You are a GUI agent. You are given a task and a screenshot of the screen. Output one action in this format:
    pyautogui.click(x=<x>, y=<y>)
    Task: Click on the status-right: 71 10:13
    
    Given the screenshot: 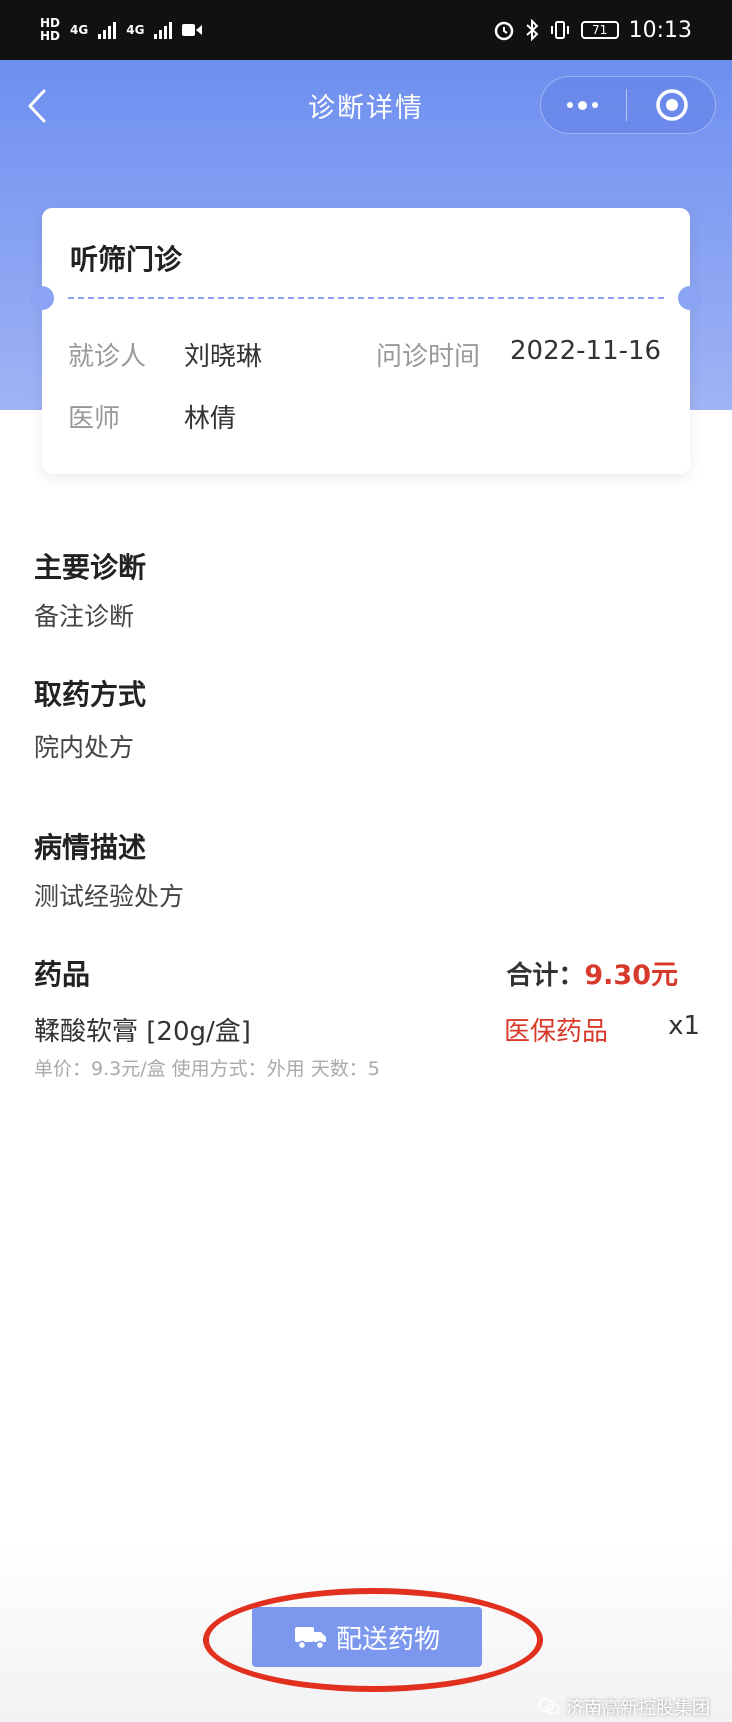 What is the action you would take?
    pyautogui.click(x=592, y=30)
    